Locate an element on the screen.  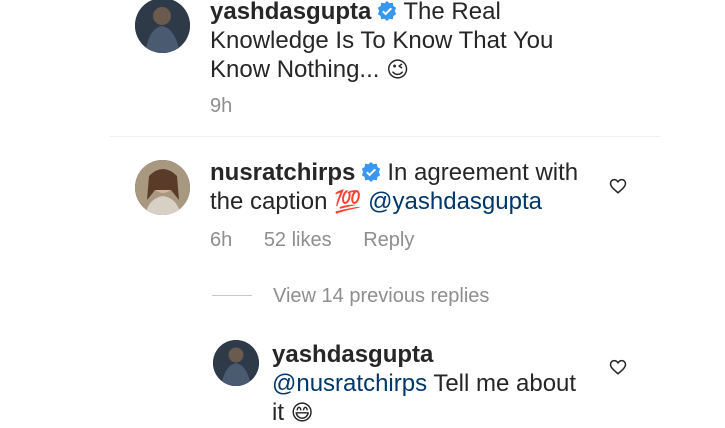
comment-username: nusratchirps is located at coordinates (282, 172).